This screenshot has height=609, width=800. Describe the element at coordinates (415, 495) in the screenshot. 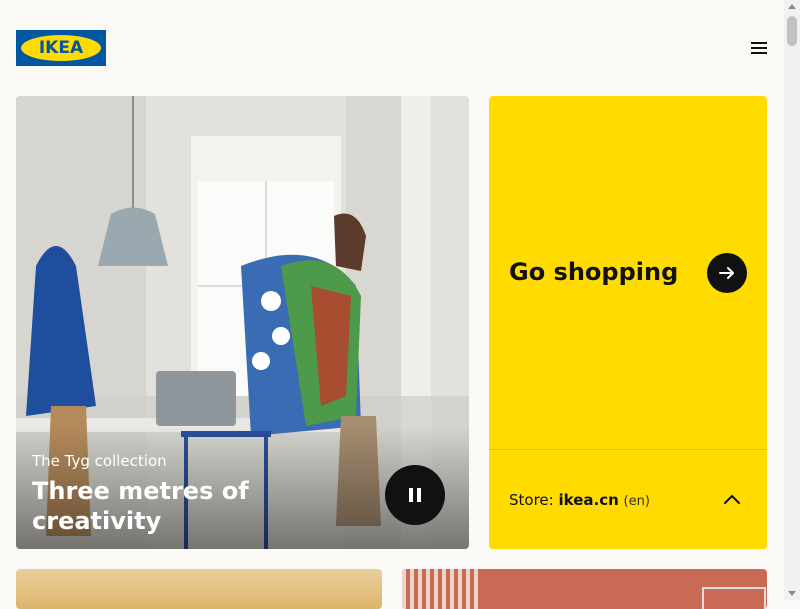

I see `pause-icon` at that location.